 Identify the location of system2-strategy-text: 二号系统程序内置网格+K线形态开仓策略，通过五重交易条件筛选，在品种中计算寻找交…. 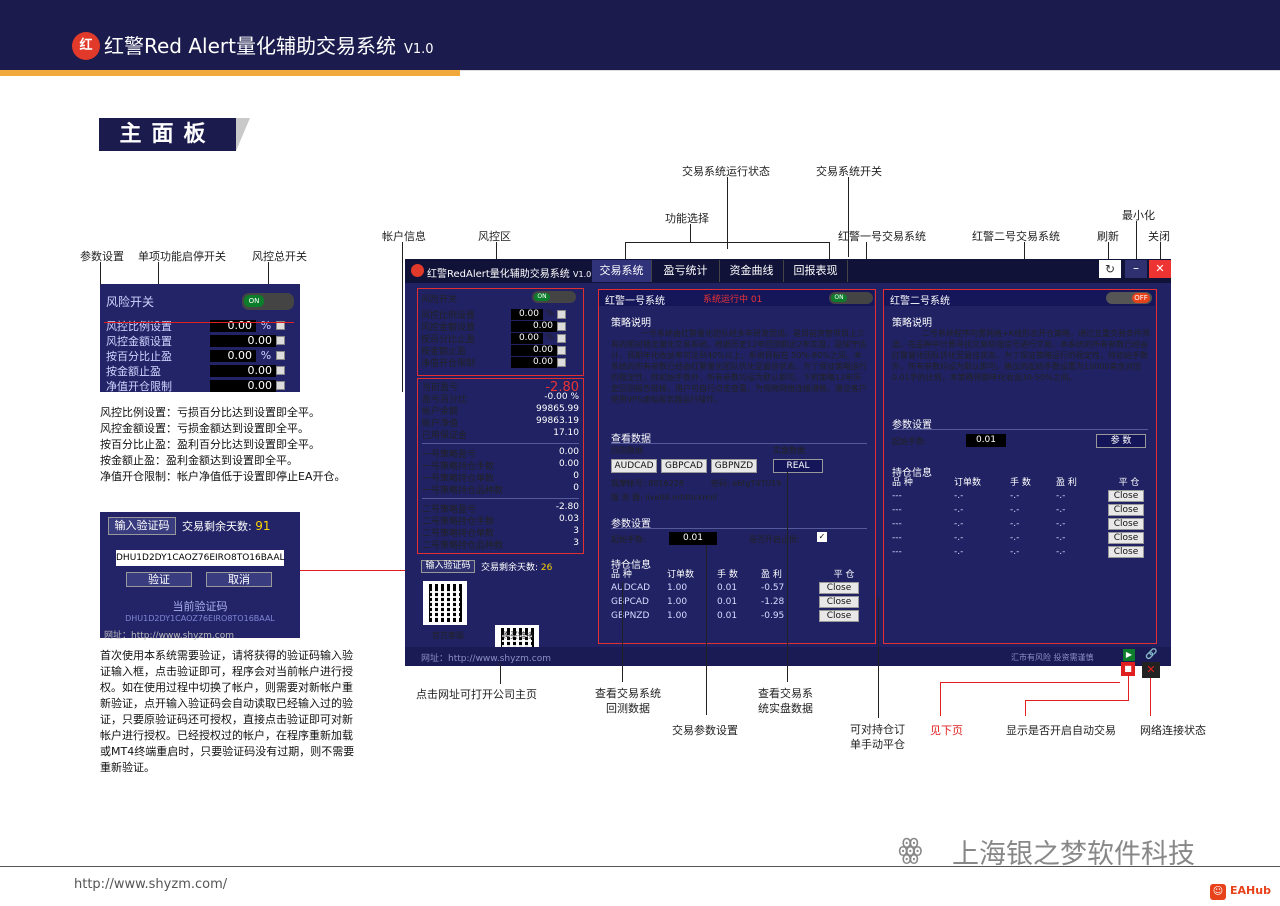
(1021, 355).